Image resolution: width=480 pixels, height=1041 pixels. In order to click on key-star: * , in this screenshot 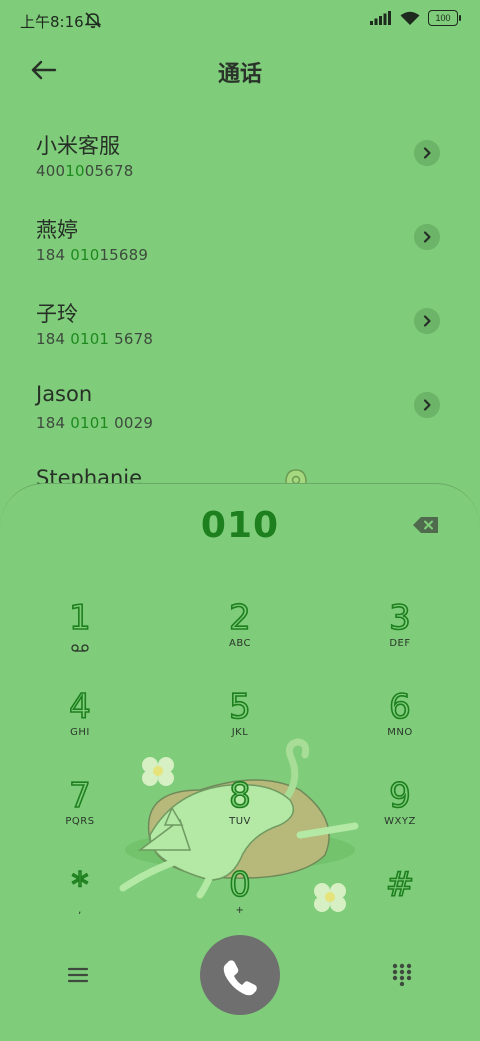, I will do `click(80, 900)`.